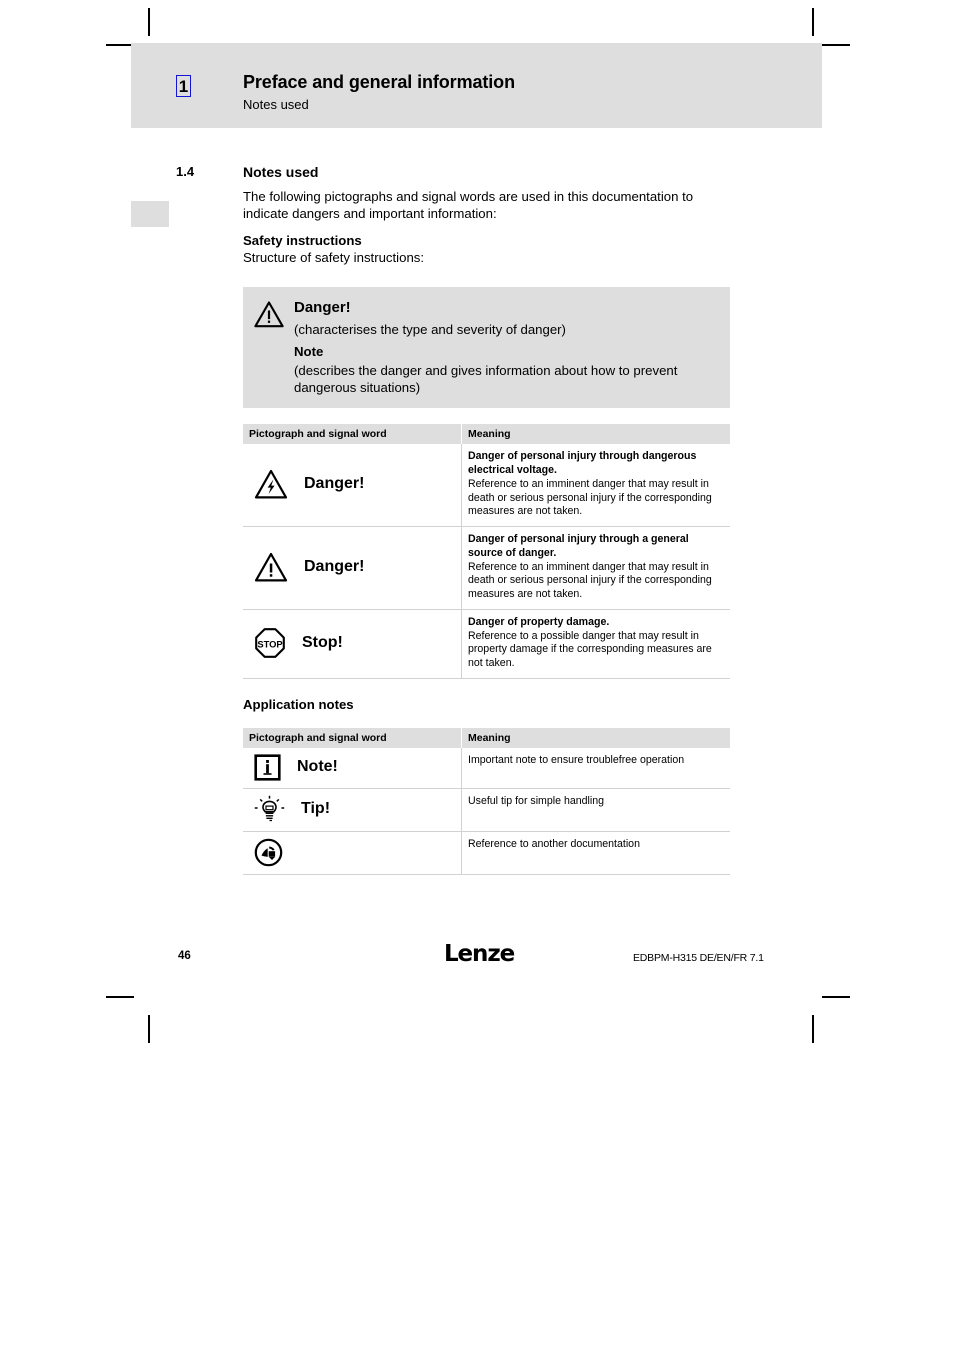 The height and width of the screenshot is (1350, 954). I want to click on table-row: Tip! Useful tip for simple handling, so click(486, 810).